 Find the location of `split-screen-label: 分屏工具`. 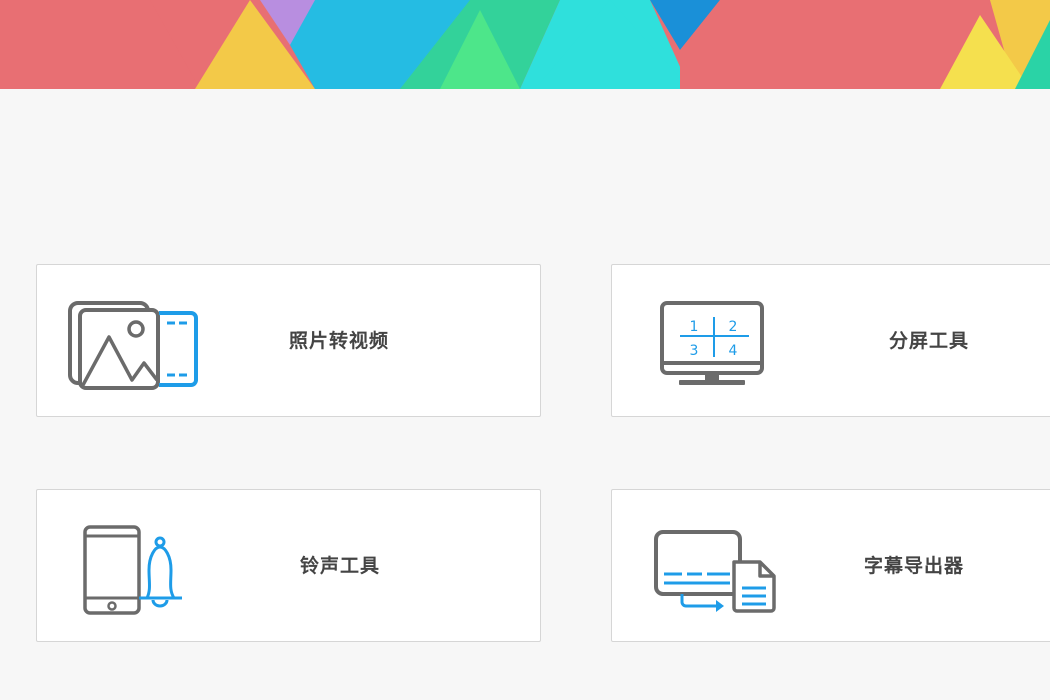

split-screen-label: 分屏工具 is located at coordinates (929, 341).